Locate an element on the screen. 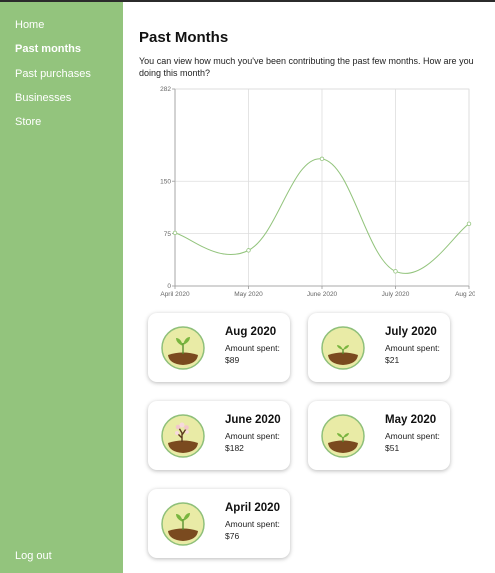 The width and height of the screenshot is (495, 573). month-card-april: April 2020 Amount spent: $76 is located at coordinates (219, 523).